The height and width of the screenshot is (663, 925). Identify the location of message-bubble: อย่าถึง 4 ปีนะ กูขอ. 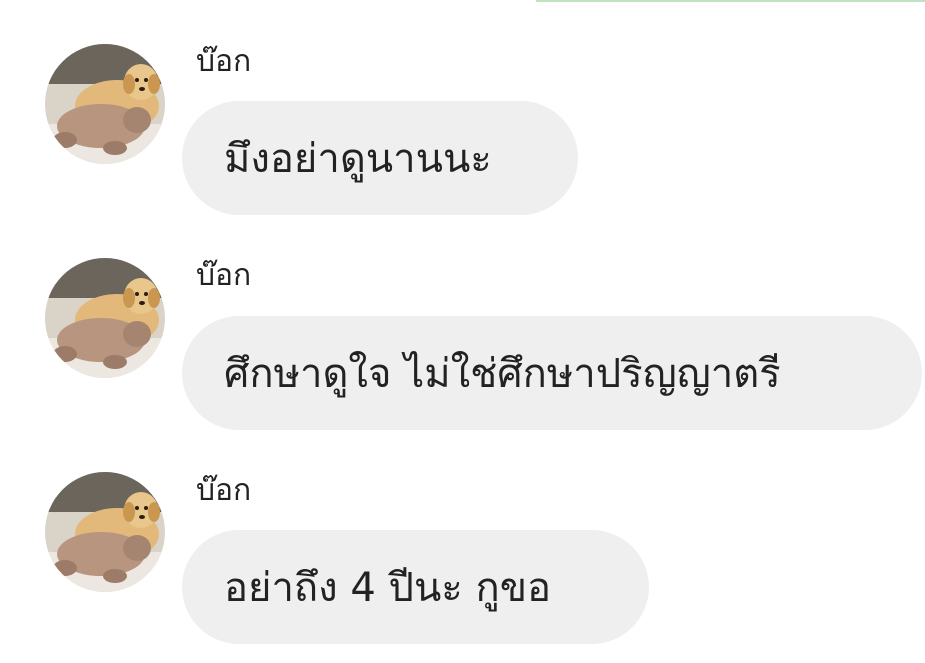
(415, 587).